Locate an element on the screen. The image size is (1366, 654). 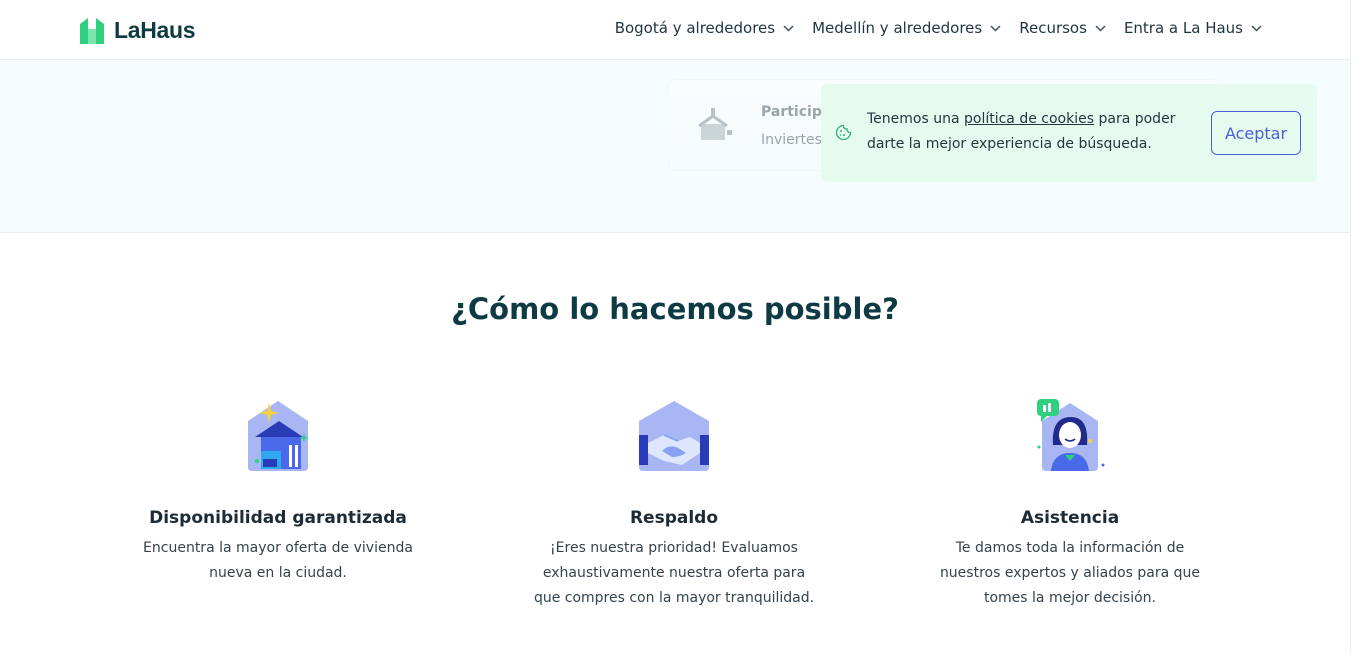
building-icon is located at coordinates (715, 124).